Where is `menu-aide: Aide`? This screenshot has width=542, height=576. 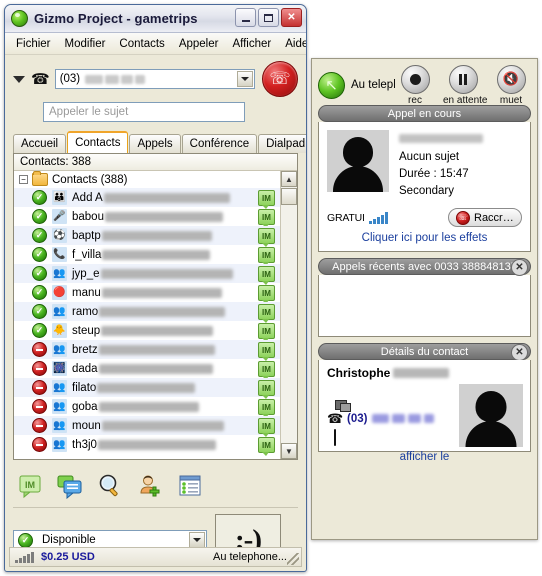
menu-aide: Aide is located at coordinates (292, 44).